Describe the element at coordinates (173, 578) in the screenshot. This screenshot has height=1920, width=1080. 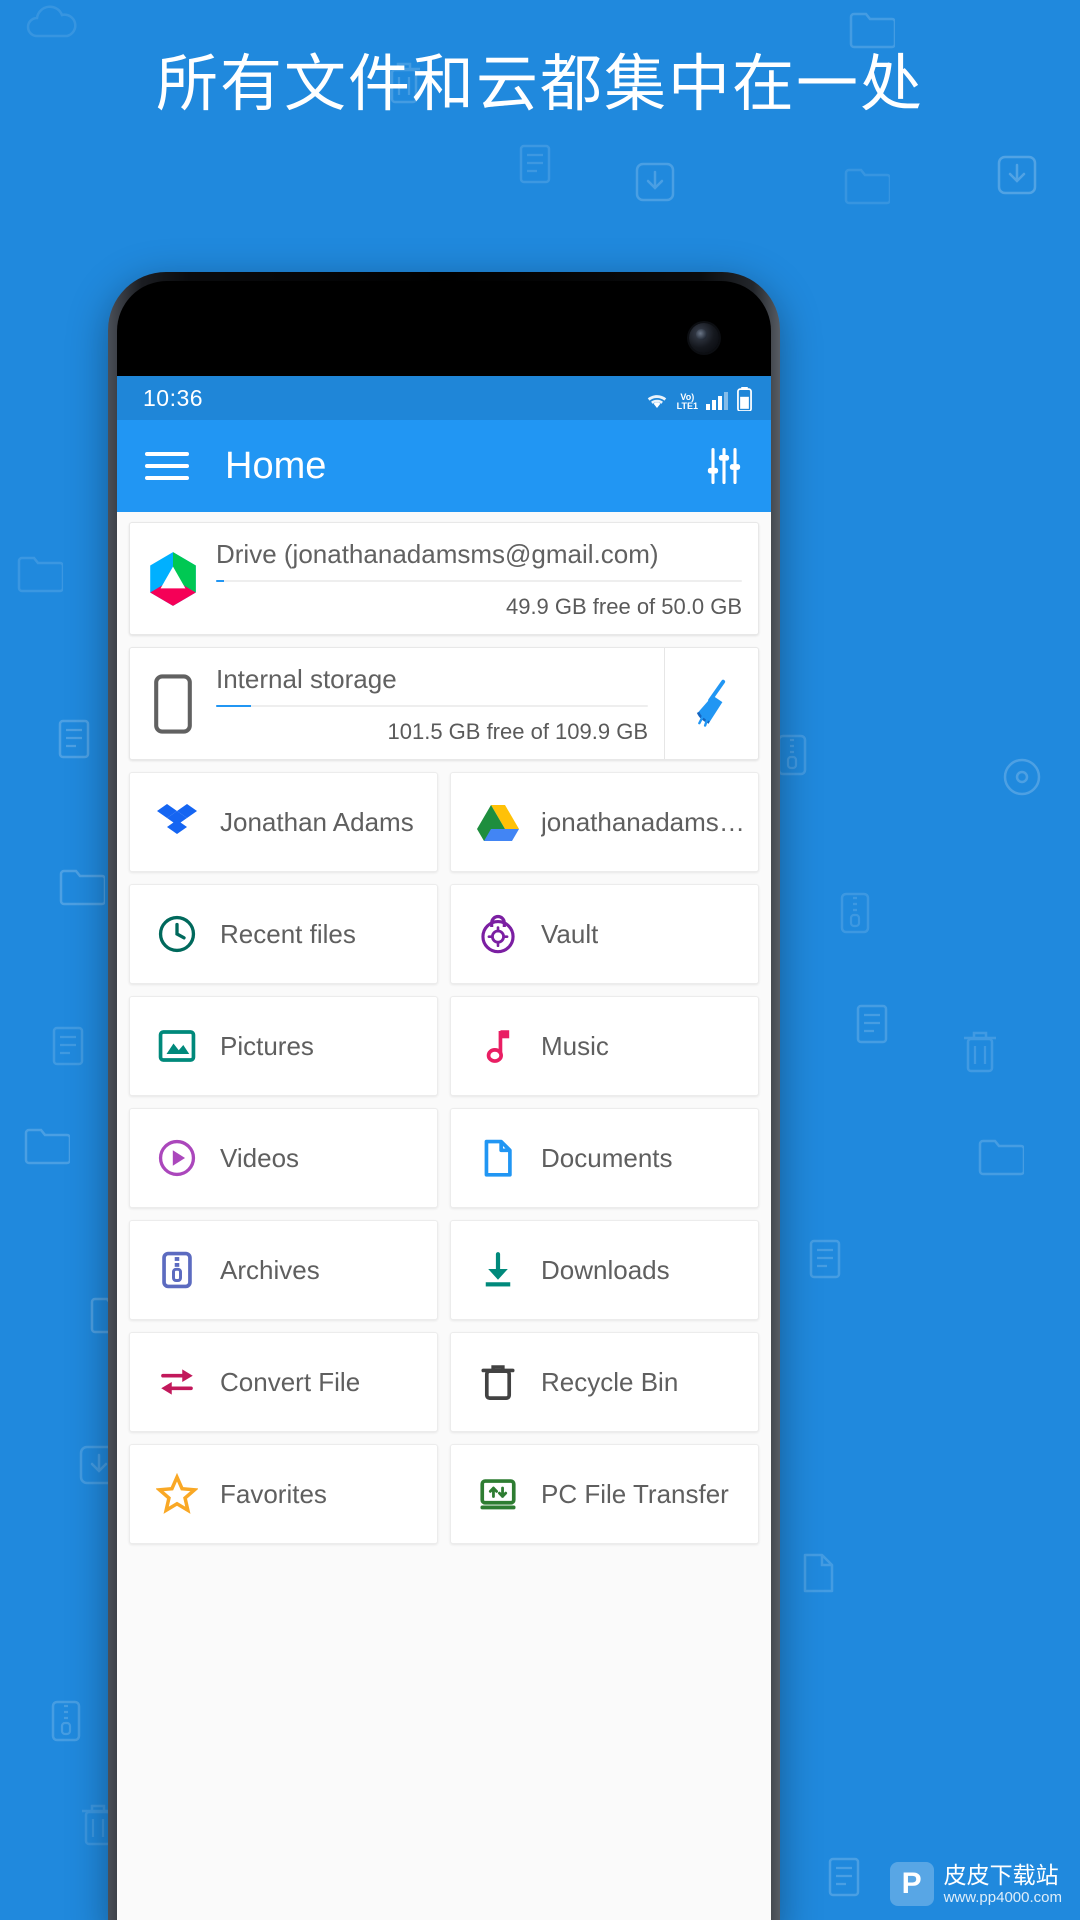
I see `google-drive-hex-icon` at that location.